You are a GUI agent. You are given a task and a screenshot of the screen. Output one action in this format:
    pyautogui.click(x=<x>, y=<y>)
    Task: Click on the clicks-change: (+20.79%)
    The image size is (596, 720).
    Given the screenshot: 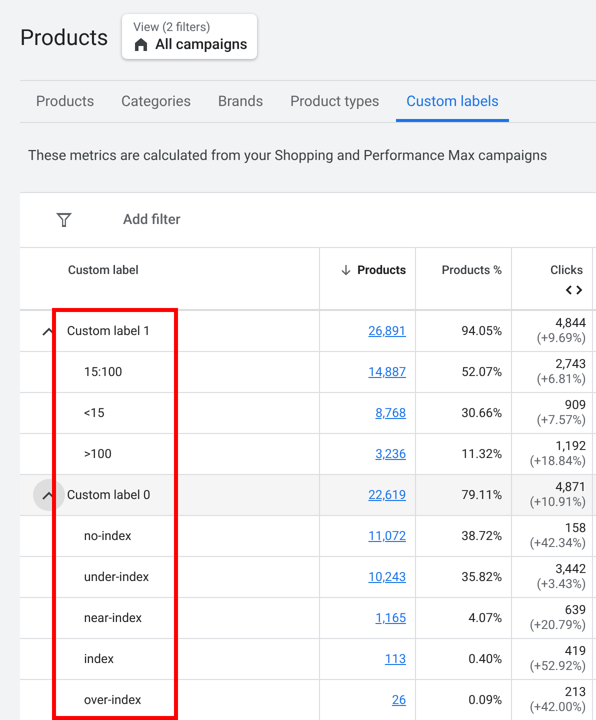 What is the action you would take?
    pyautogui.click(x=558, y=625)
    